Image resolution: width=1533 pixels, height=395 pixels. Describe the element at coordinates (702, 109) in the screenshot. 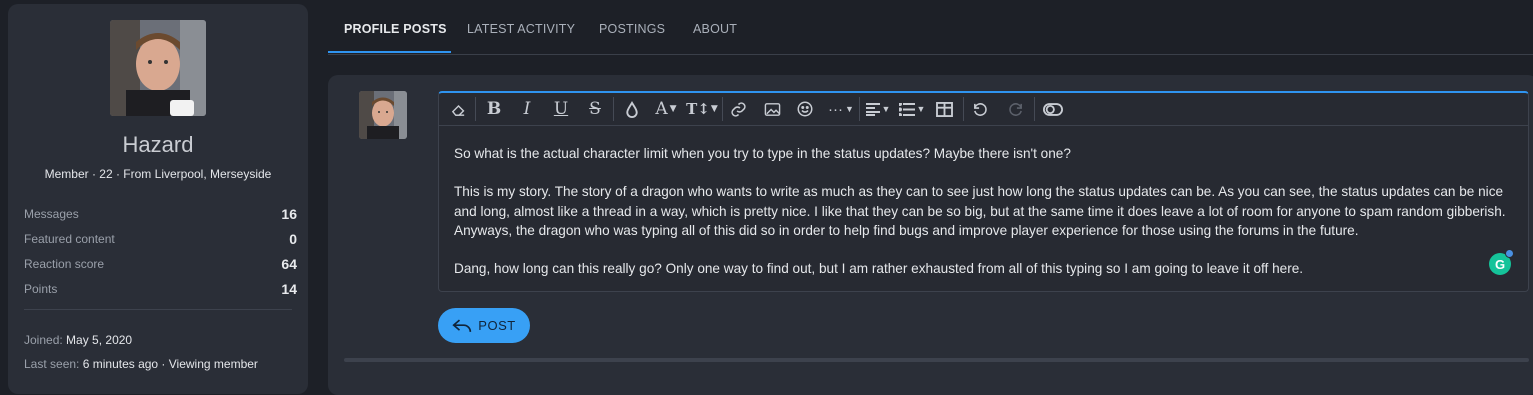

I see `font-size-icon: T↕ ▼` at that location.